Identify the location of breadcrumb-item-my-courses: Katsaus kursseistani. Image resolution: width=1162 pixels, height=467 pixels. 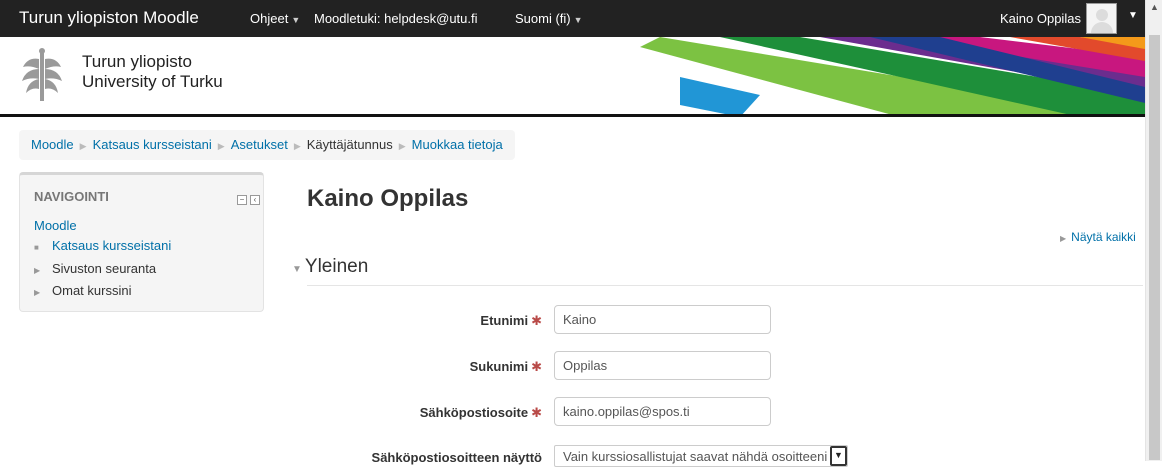
(152, 144).